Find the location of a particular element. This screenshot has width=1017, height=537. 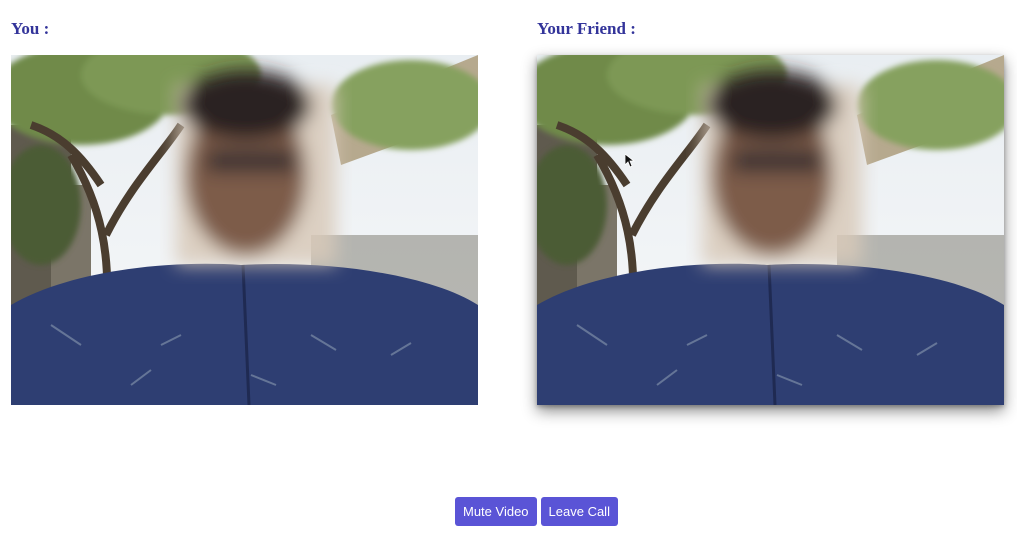

leave-call-button: Leave Call is located at coordinates (579, 511).